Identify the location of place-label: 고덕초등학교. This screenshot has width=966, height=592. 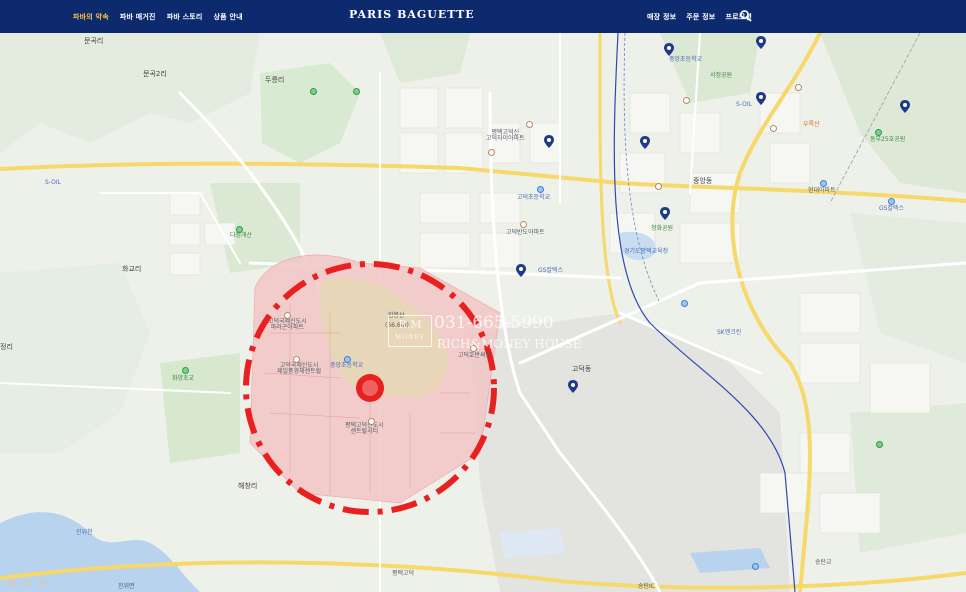
(534, 197).